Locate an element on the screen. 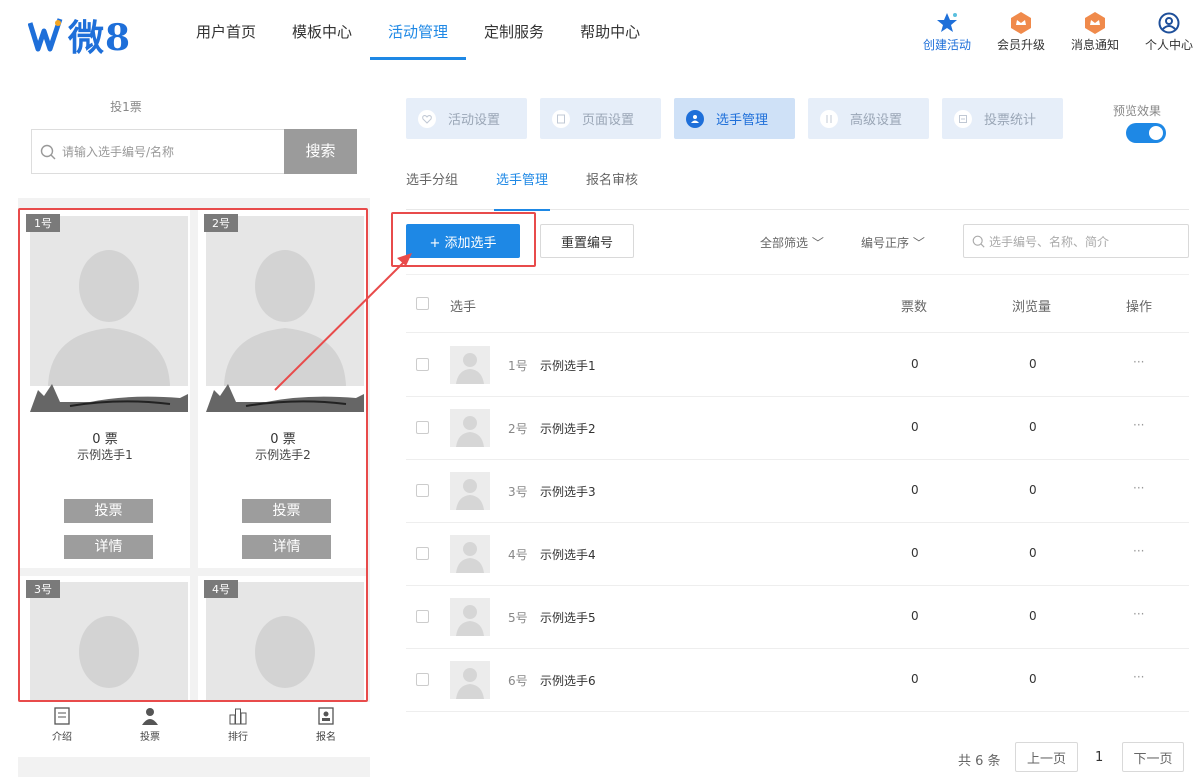  contestant-card: 4号 is located at coordinates (282, 638).